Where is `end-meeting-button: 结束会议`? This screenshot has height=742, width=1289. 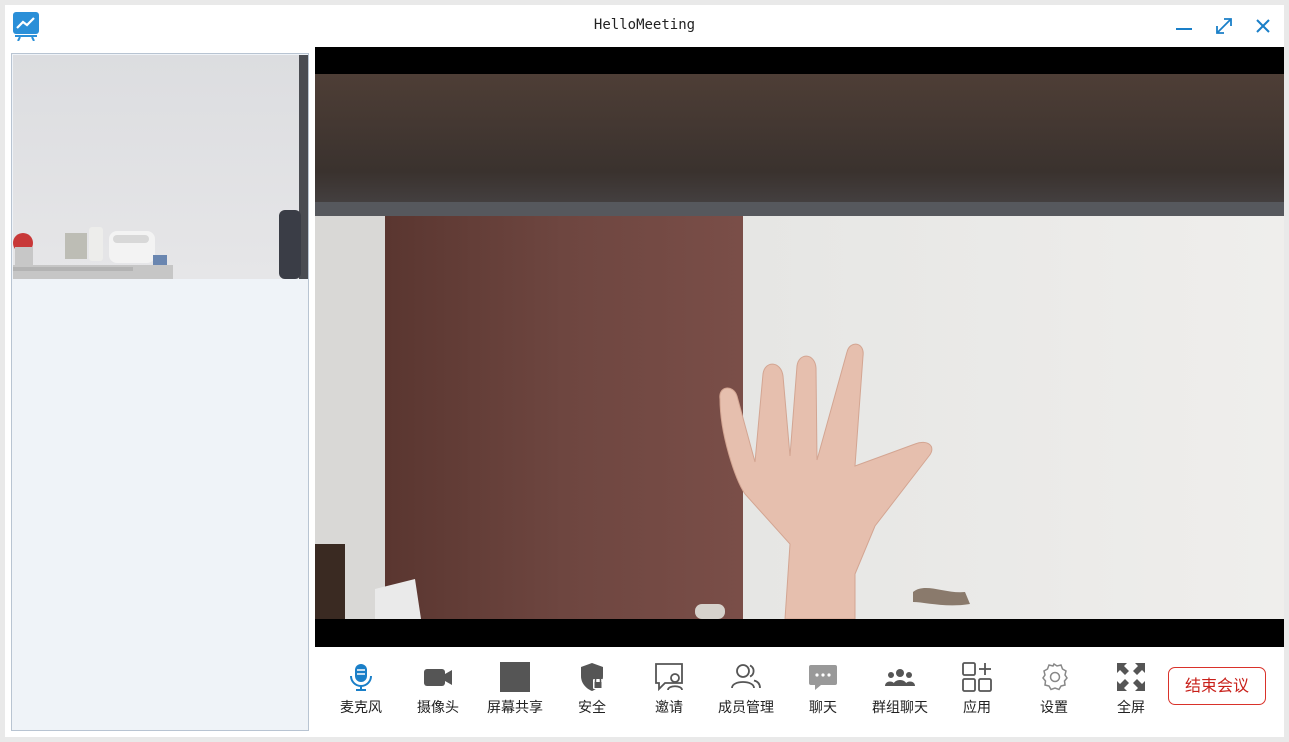 end-meeting-button: 结束会议 is located at coordinates (1217, 686).